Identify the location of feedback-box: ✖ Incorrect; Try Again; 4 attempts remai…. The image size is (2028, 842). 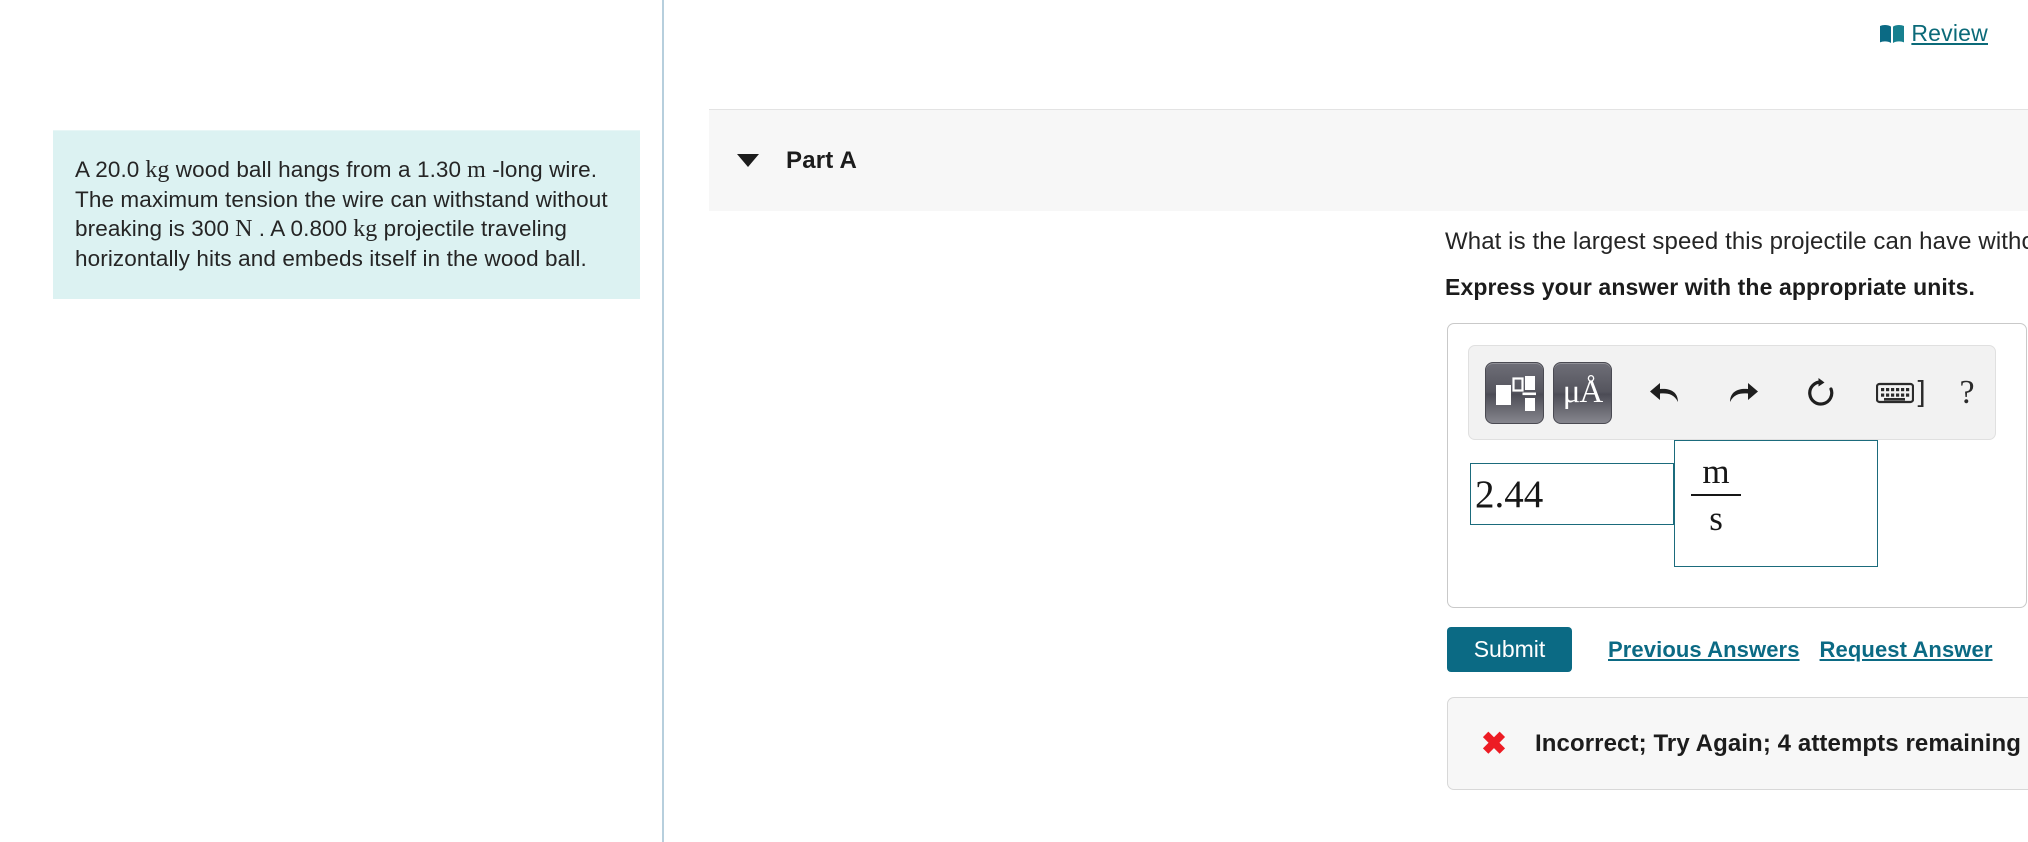
(1737, 743).